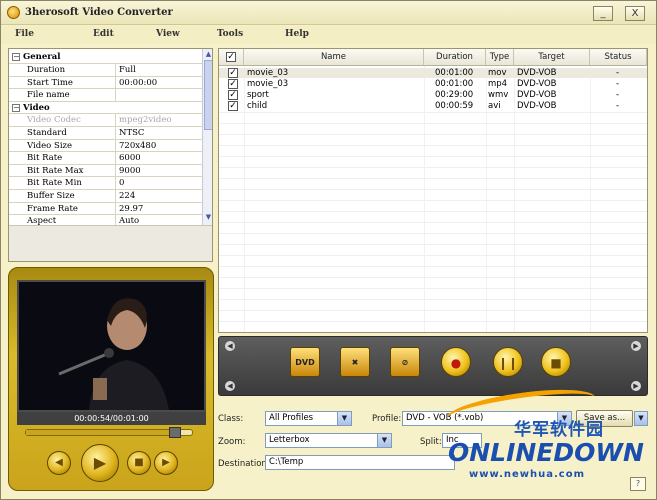 The image size is (657, 500). Describe the element at coordinates (618, 57) in the screenshot. I see `header-status: Status` at that location.